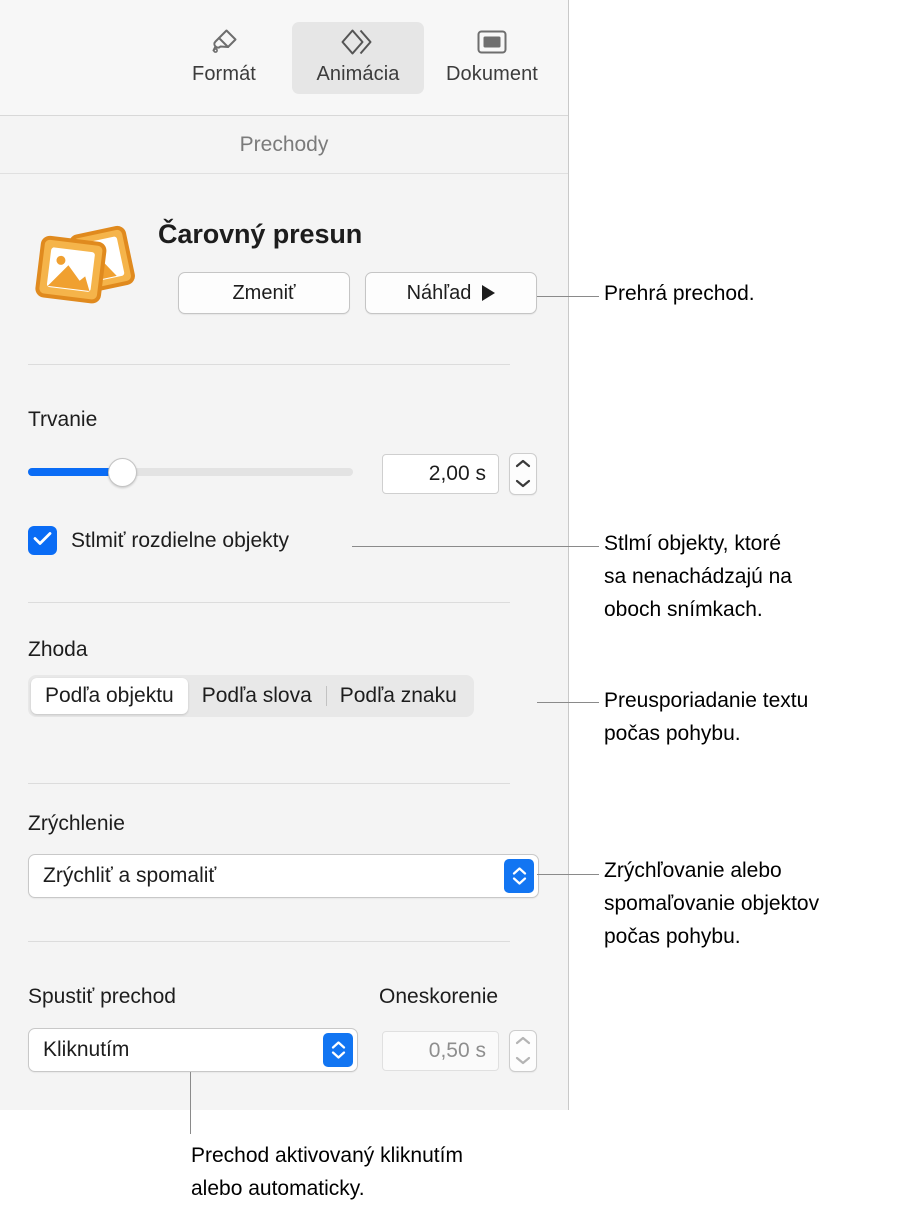 Image resolution: width=912 pixels, height=1218 pixels. I want to click on dim-objects-row: Stlmiť rozdielne objekty, so click(158, 540).